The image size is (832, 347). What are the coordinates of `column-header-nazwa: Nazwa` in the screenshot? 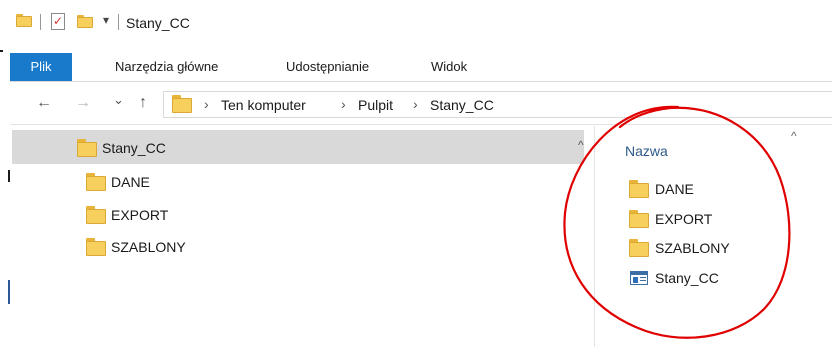 It's located at (646, 151).